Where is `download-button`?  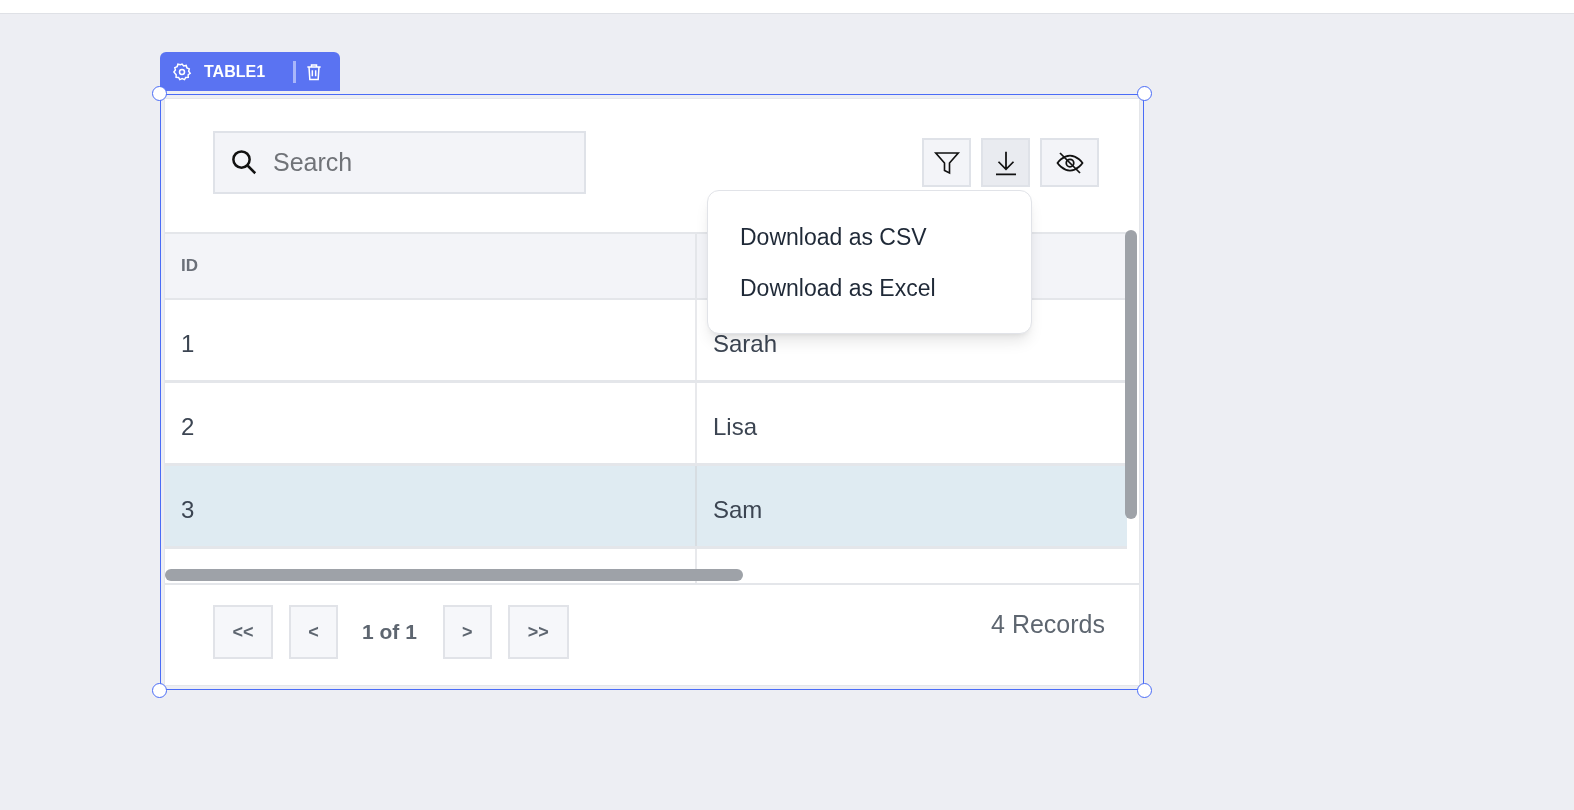
download-button is located at coordinates (1005, 162).